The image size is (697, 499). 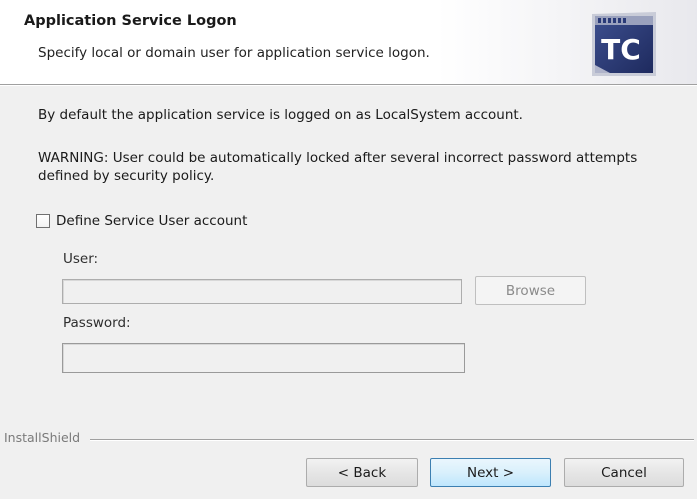 What do you see at coordinates (126, 176) in the screenshot?
I see `warning-line-2: defined by security policy.` at bounding box center [126, 176].